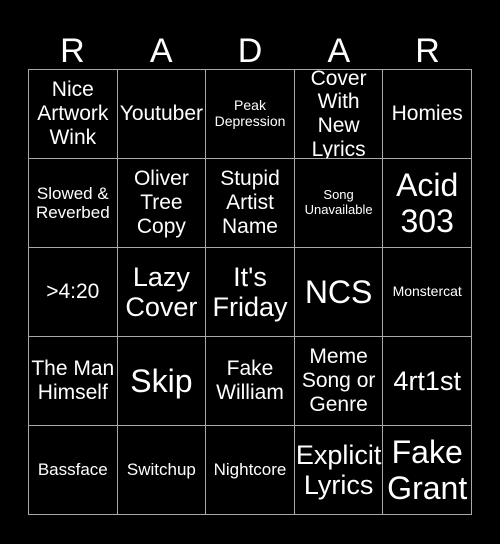 Image resolution: width=500 pixels, height=544 pixels. Describe the element at coordinates (73, 292) in the screenshot. I see `bingo-cell: >4:20` at that location.